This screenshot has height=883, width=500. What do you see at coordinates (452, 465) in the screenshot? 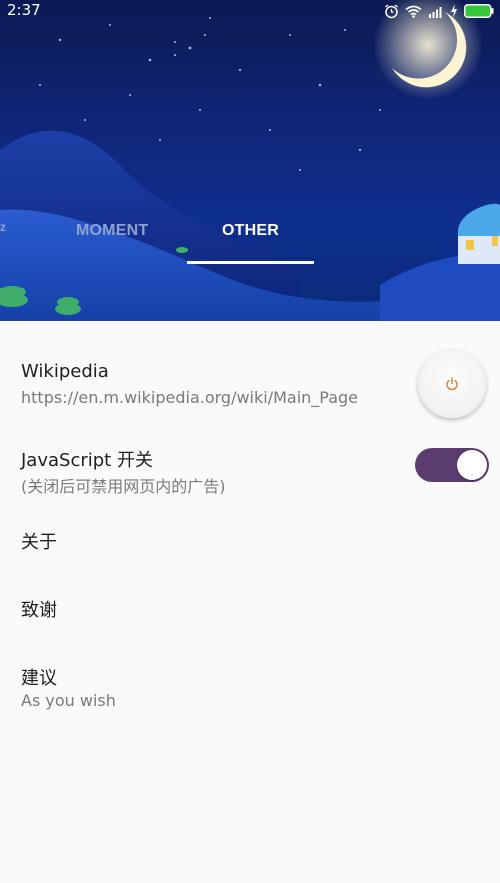
I see `javascript-toggle-switch` at bounding box center [452, 465].